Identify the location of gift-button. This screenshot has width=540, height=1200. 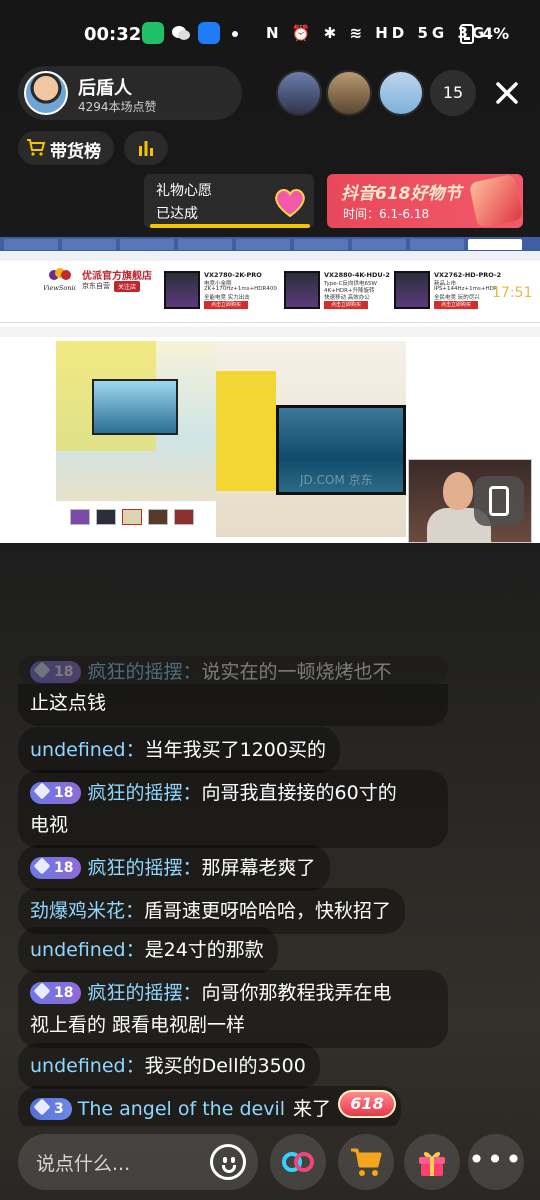
(432, 1162).